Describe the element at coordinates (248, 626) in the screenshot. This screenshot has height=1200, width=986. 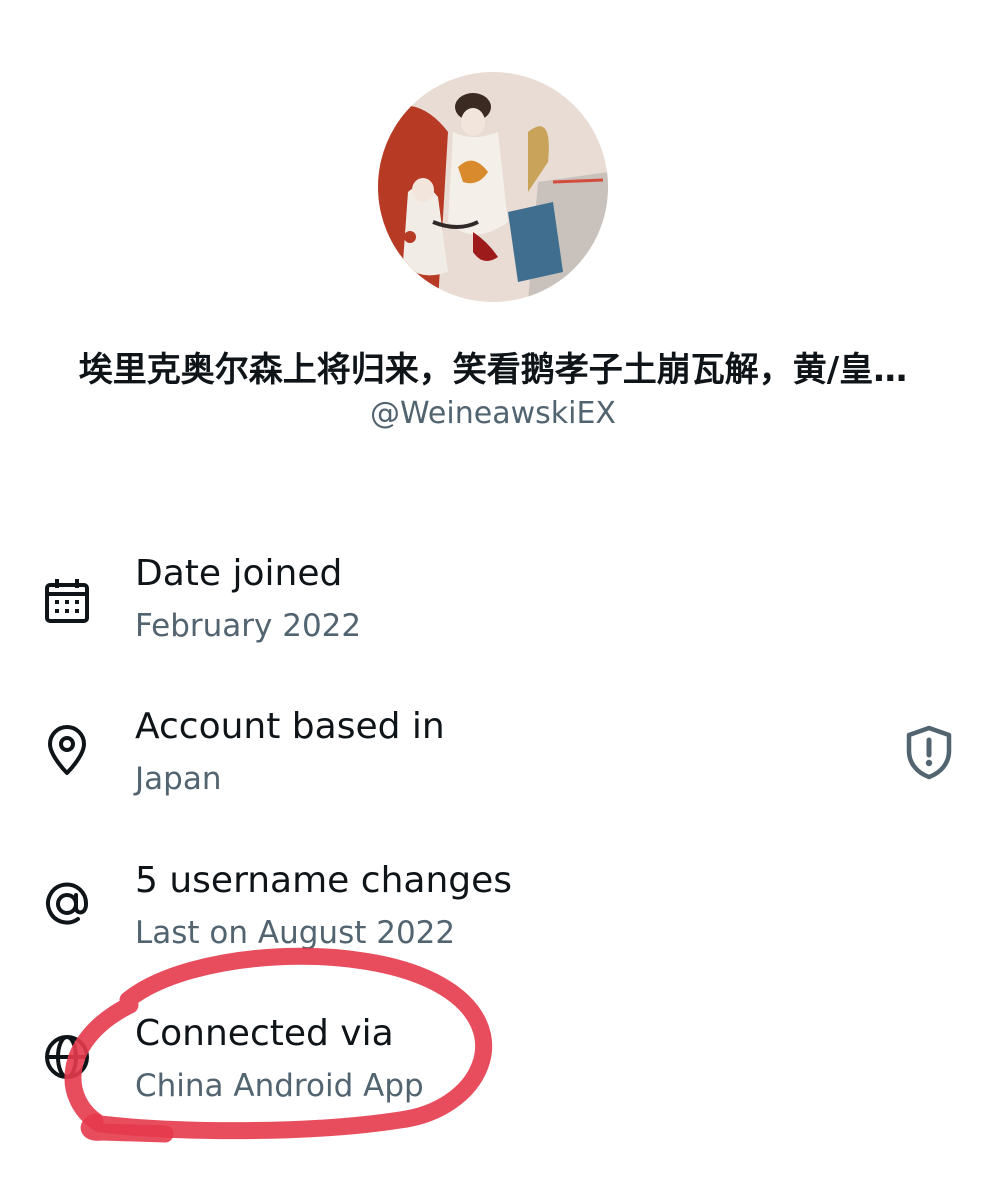
I see `date-joined-value: February 2022` at that location.